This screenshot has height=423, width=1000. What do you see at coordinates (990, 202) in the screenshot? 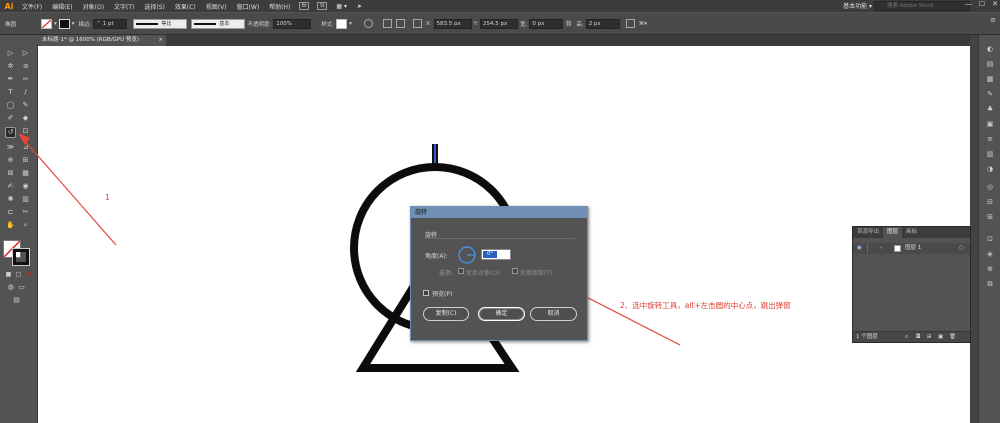
I see `align-panel-icon: ⊟` at bounding box center [990, 202].